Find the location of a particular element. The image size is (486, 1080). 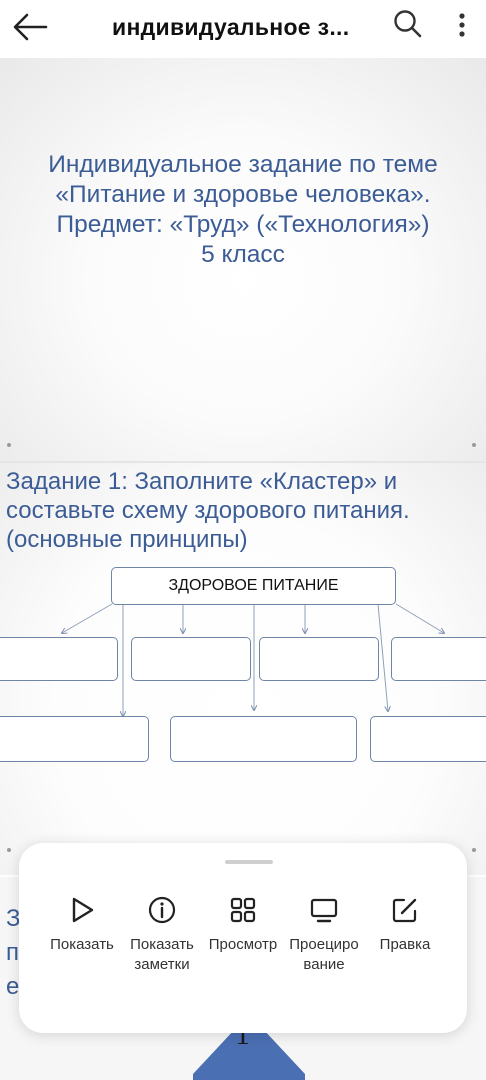

back-arrow-icon is located at coordinates (30, 27).